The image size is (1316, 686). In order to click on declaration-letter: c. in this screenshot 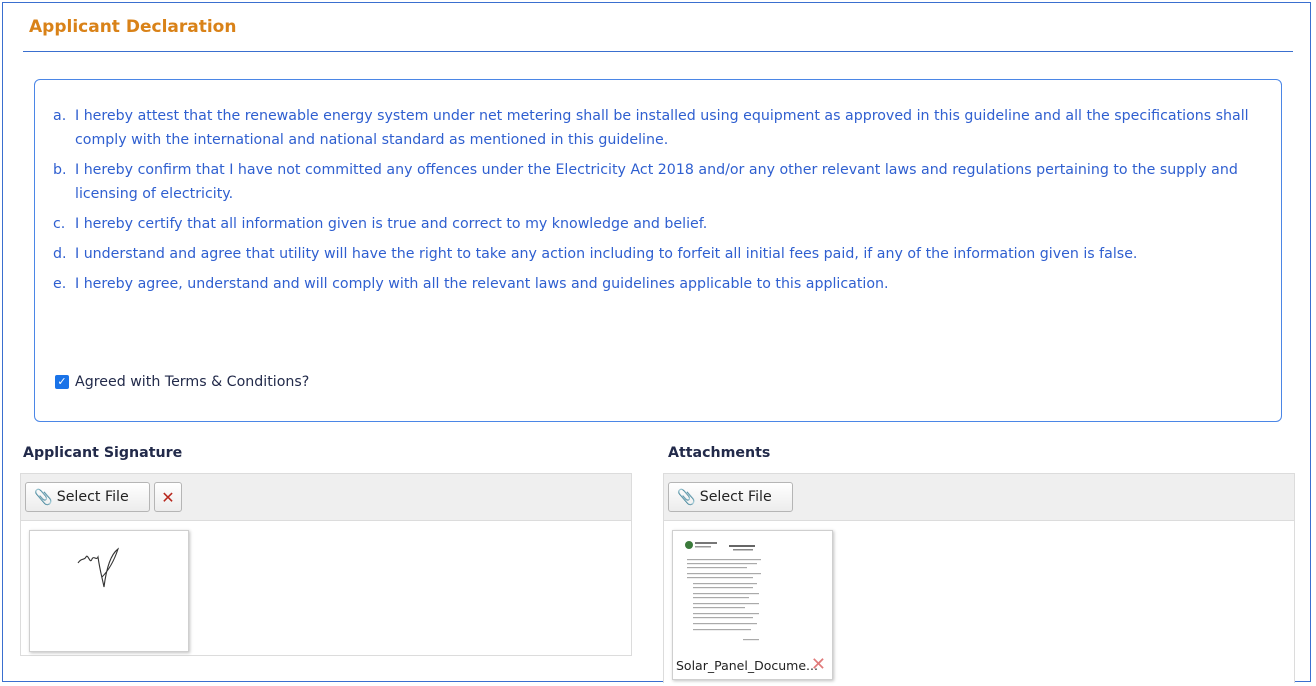, I will do `click(59, 224)`.